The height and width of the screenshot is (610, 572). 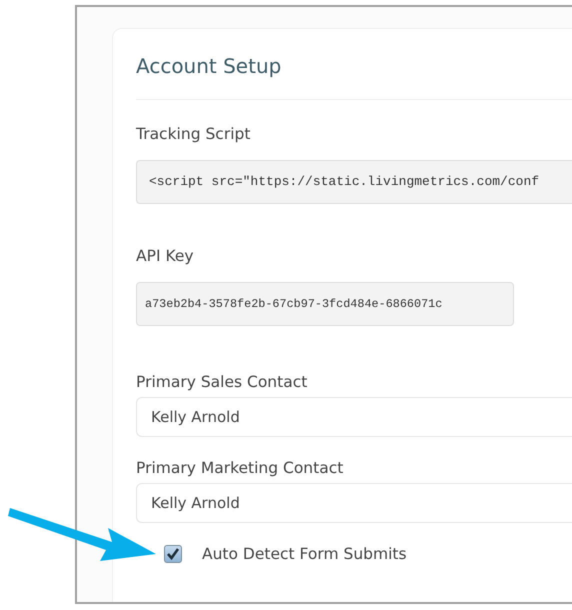 I want to click on field-label: Tracking Script, so click(x=194, y=134).